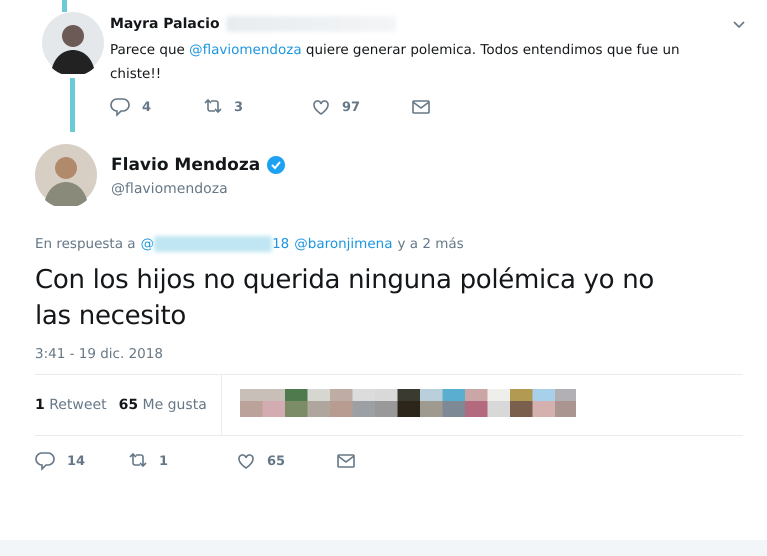 The width and height of the screenshot is (767, 556). I want to click on tweet-text: Parece que @flaviomendoza quiere generar polemica. Todos entendimos que fue un chiste!!, so click(395, 62).